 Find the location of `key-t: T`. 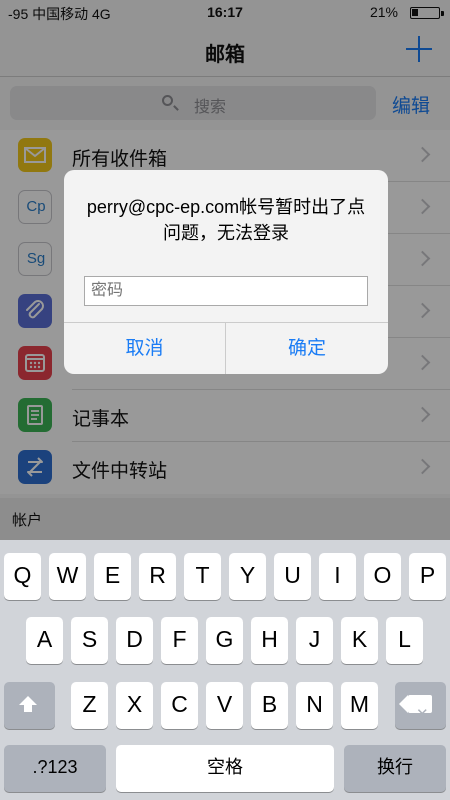

key-t: T is located at coordinates (202, 576).